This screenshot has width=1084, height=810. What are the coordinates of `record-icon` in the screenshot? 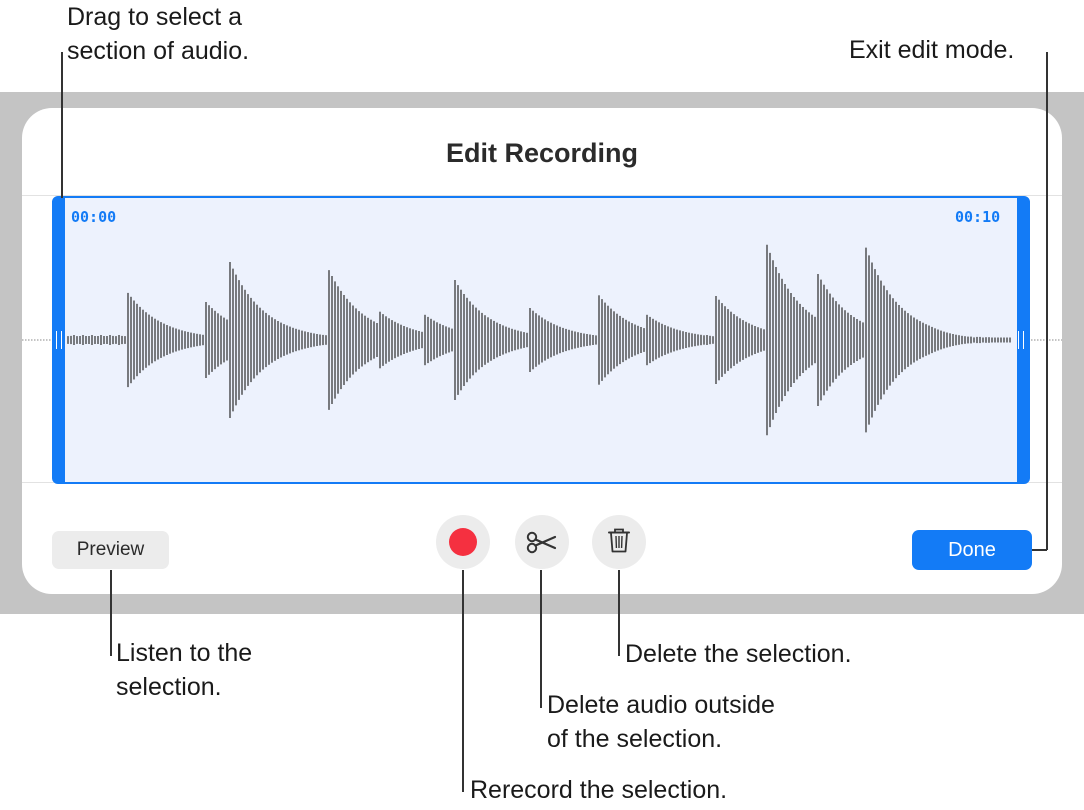 It's located at (463, 542).